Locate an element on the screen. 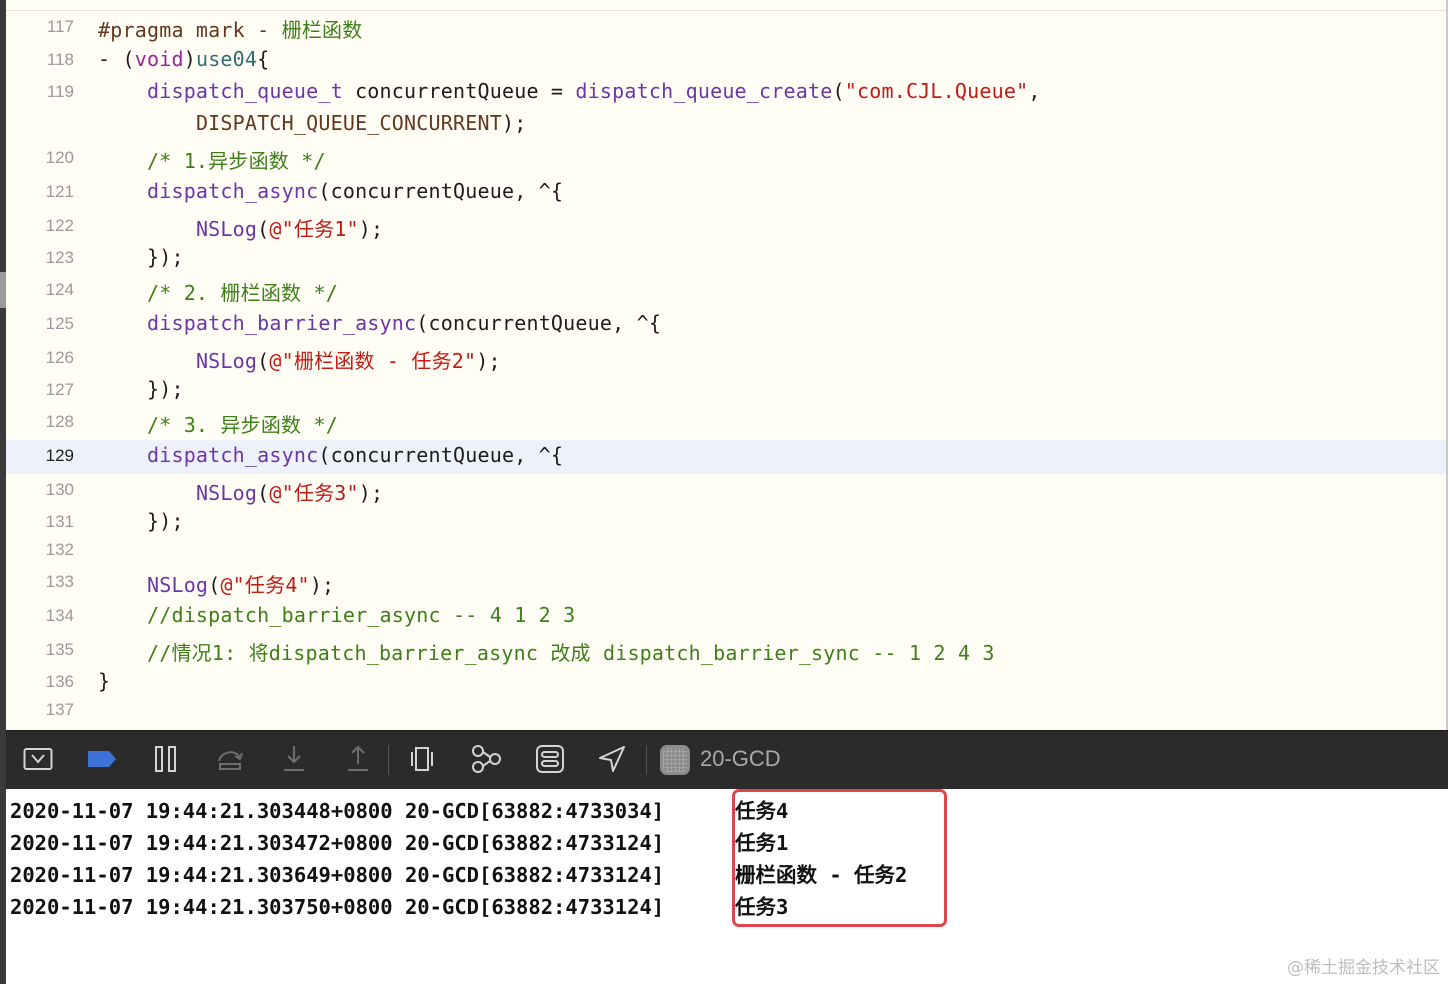 This screenshot has height=984, width=1448. line-number: 137 is located at coordinates (40, 710).